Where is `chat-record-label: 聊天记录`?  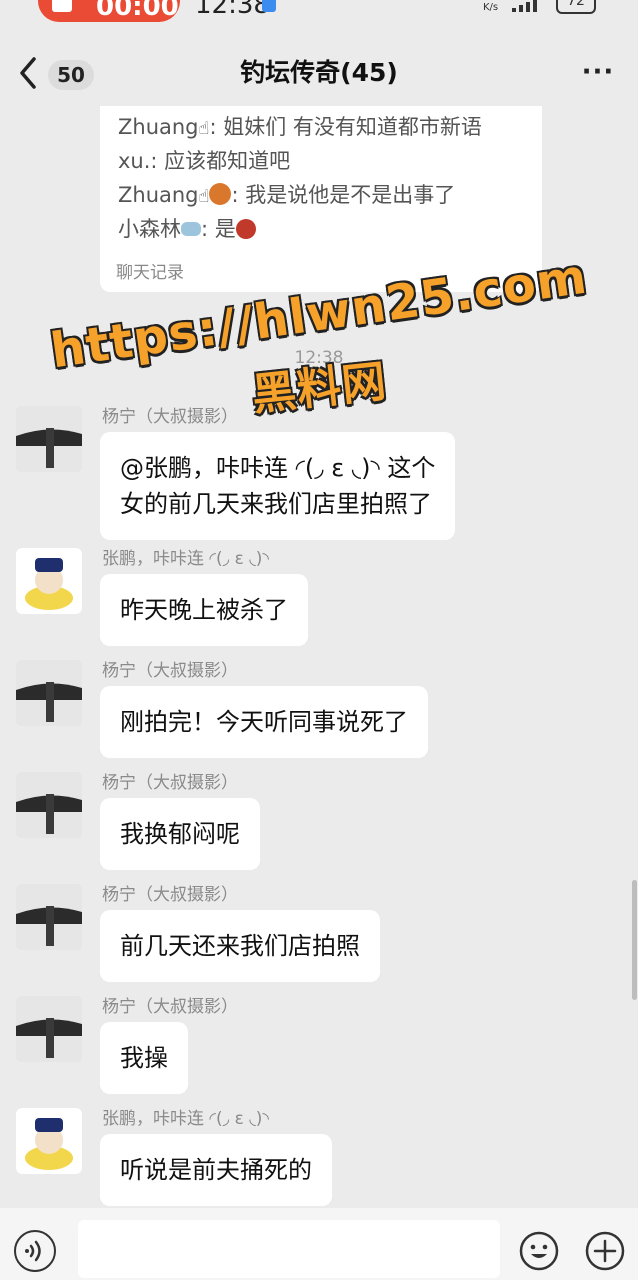
chat-record-label: 聊天记录 is located at coordinates (150, 273).